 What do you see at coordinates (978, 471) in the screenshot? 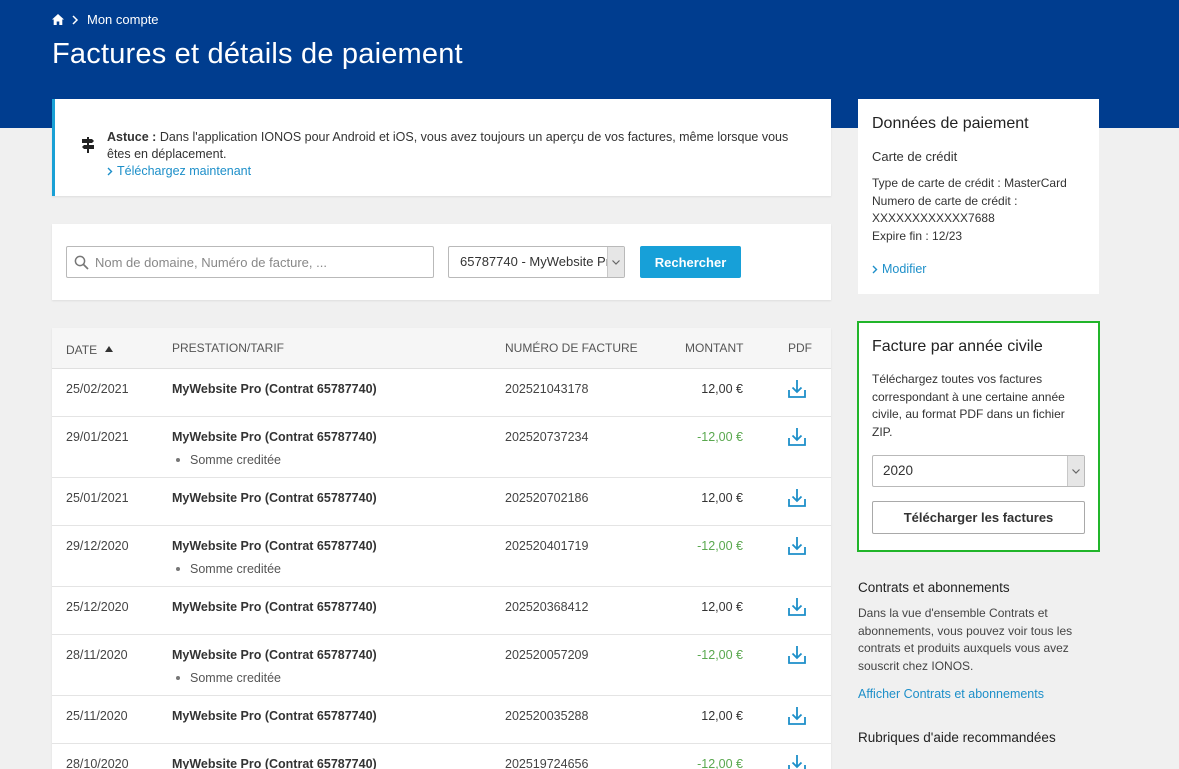
I see `year-select: 2020` at bounding box center [978, 471].